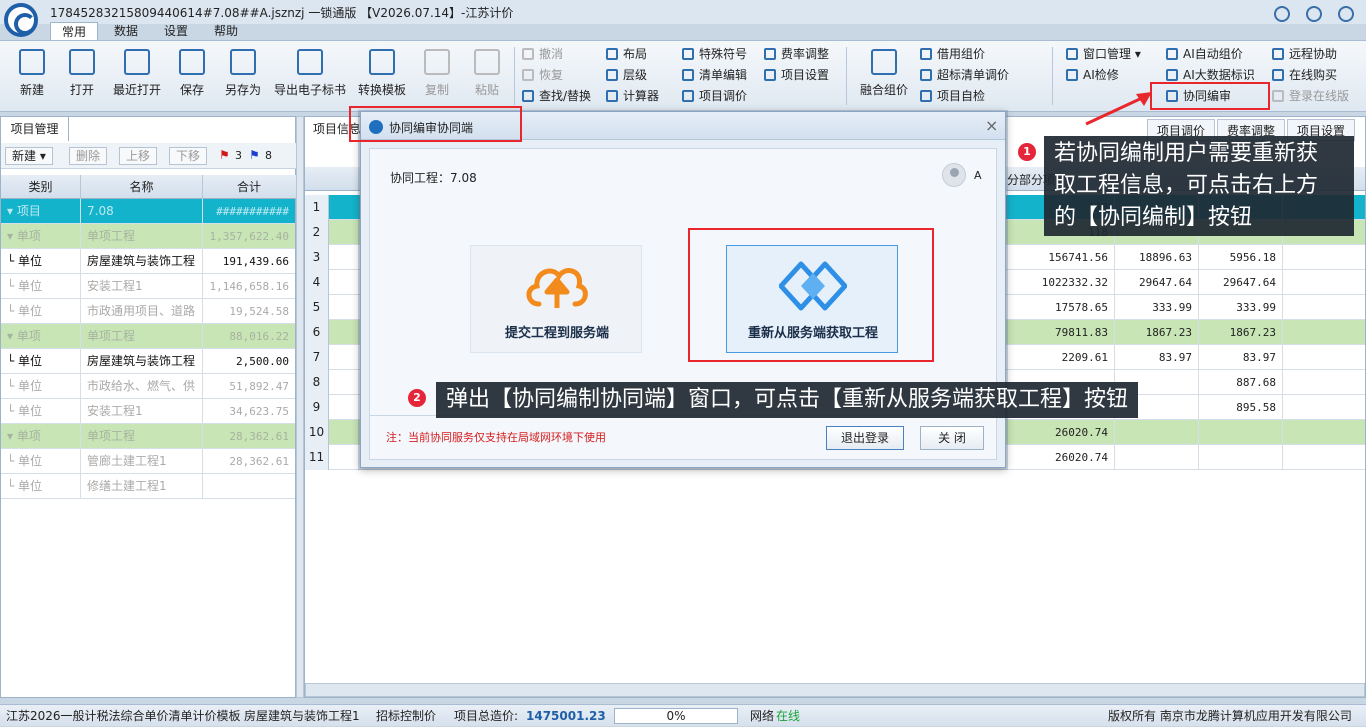 This screenshot has height=727, width=1366. I want to click on avatar, so click(954, 175).